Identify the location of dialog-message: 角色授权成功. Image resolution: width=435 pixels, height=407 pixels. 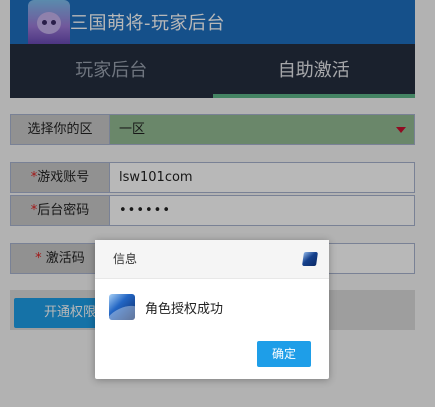
(184, 309).